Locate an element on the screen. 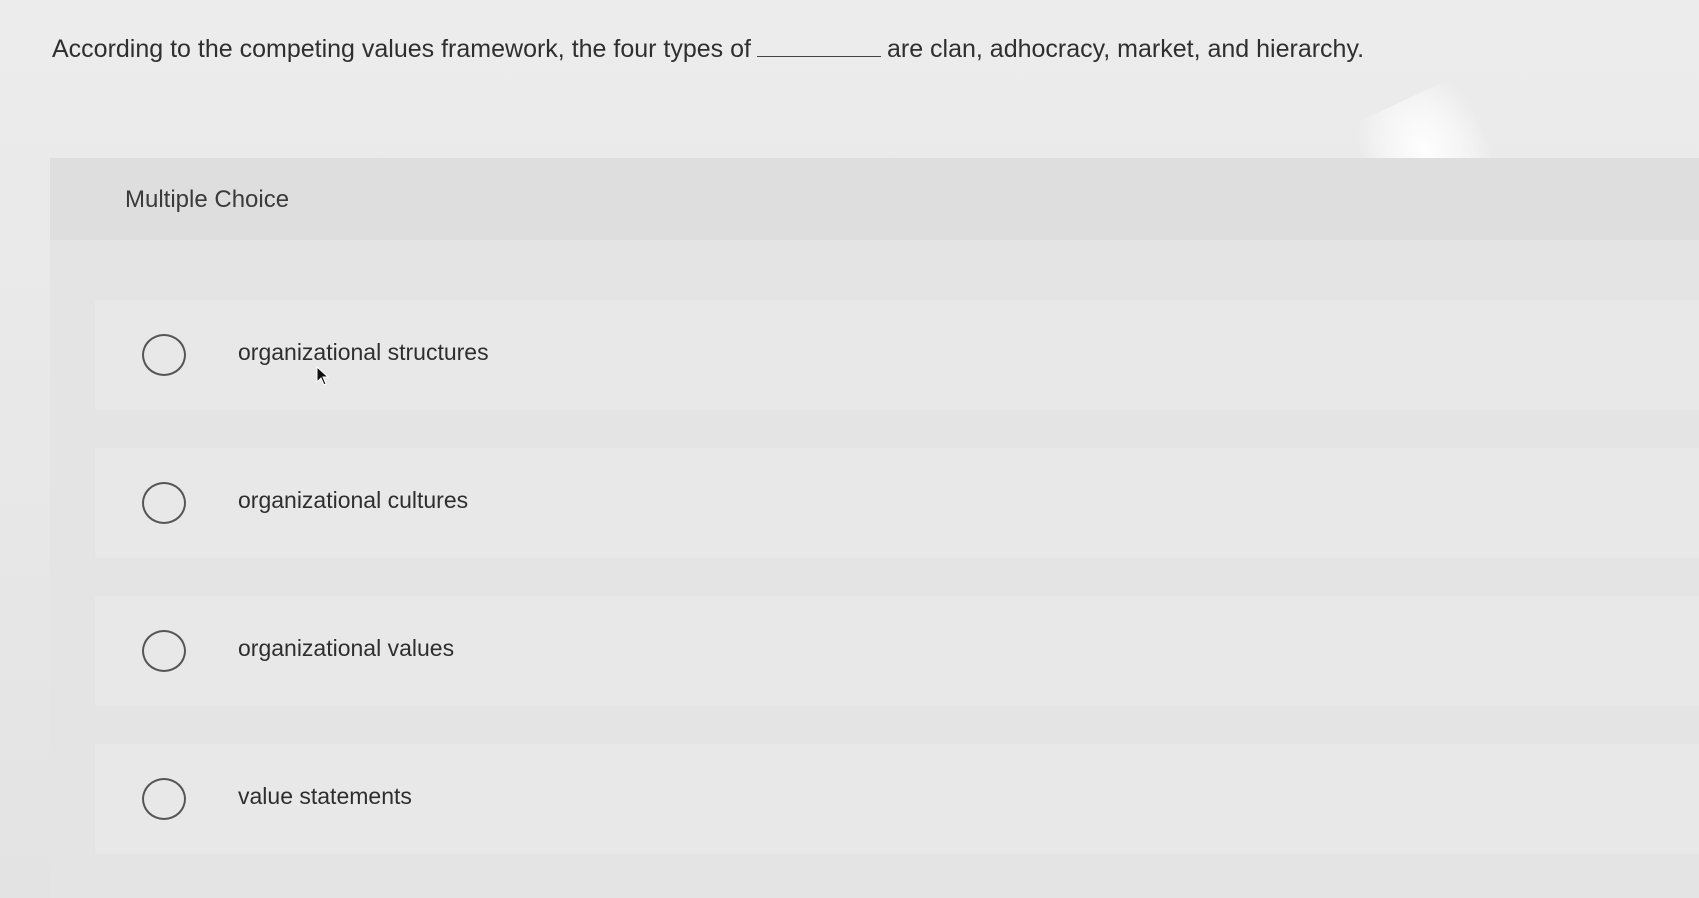 The image size is (1699, 898). multiple-choice-label: Multiple Choice is located at coordinates (207, 199).